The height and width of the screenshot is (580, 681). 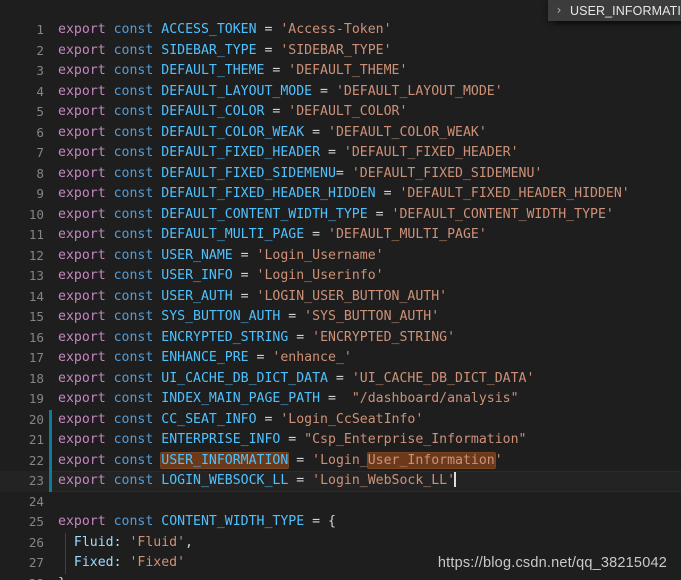 What do you see at coordinates (614, 10) in the screenshot?
I see `find-match-overlay: › USER_INFORMATI` at bounding box center [614, 10].